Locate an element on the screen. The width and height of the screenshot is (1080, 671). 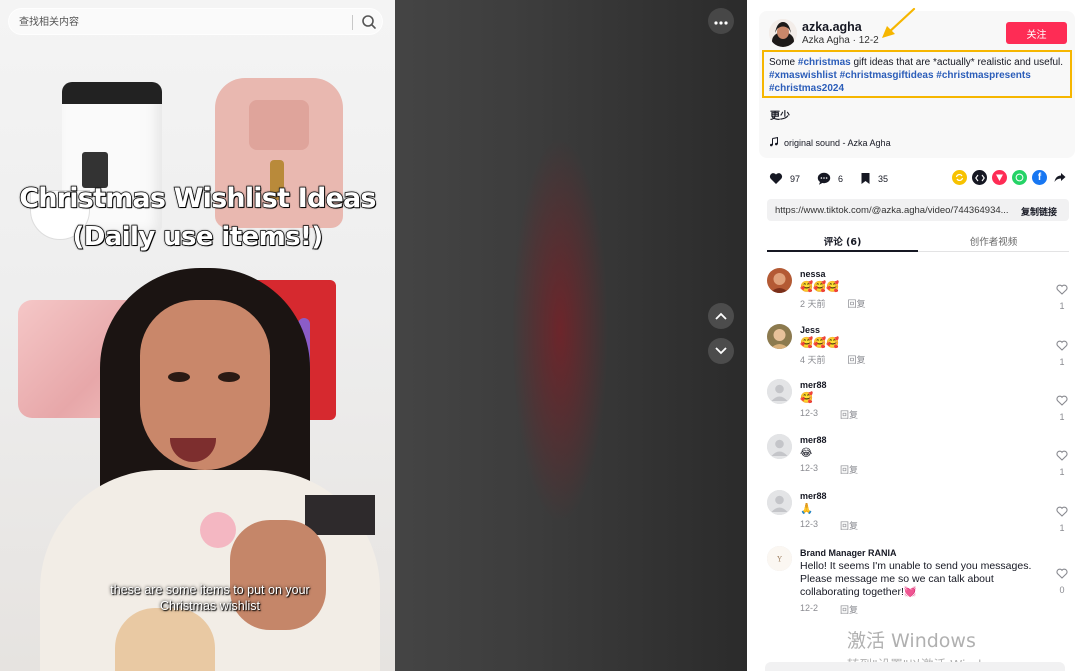
author-username: azka.agha is located at coordinates (832, 27).